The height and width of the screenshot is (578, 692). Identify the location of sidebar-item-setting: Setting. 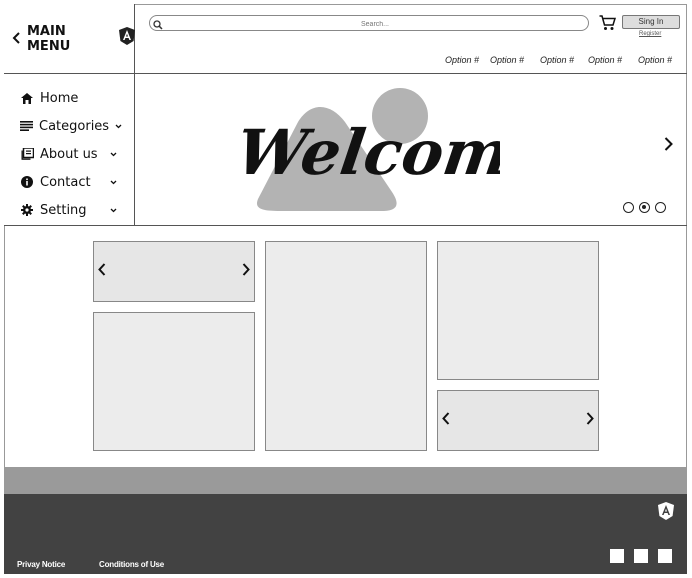
(69, 210).